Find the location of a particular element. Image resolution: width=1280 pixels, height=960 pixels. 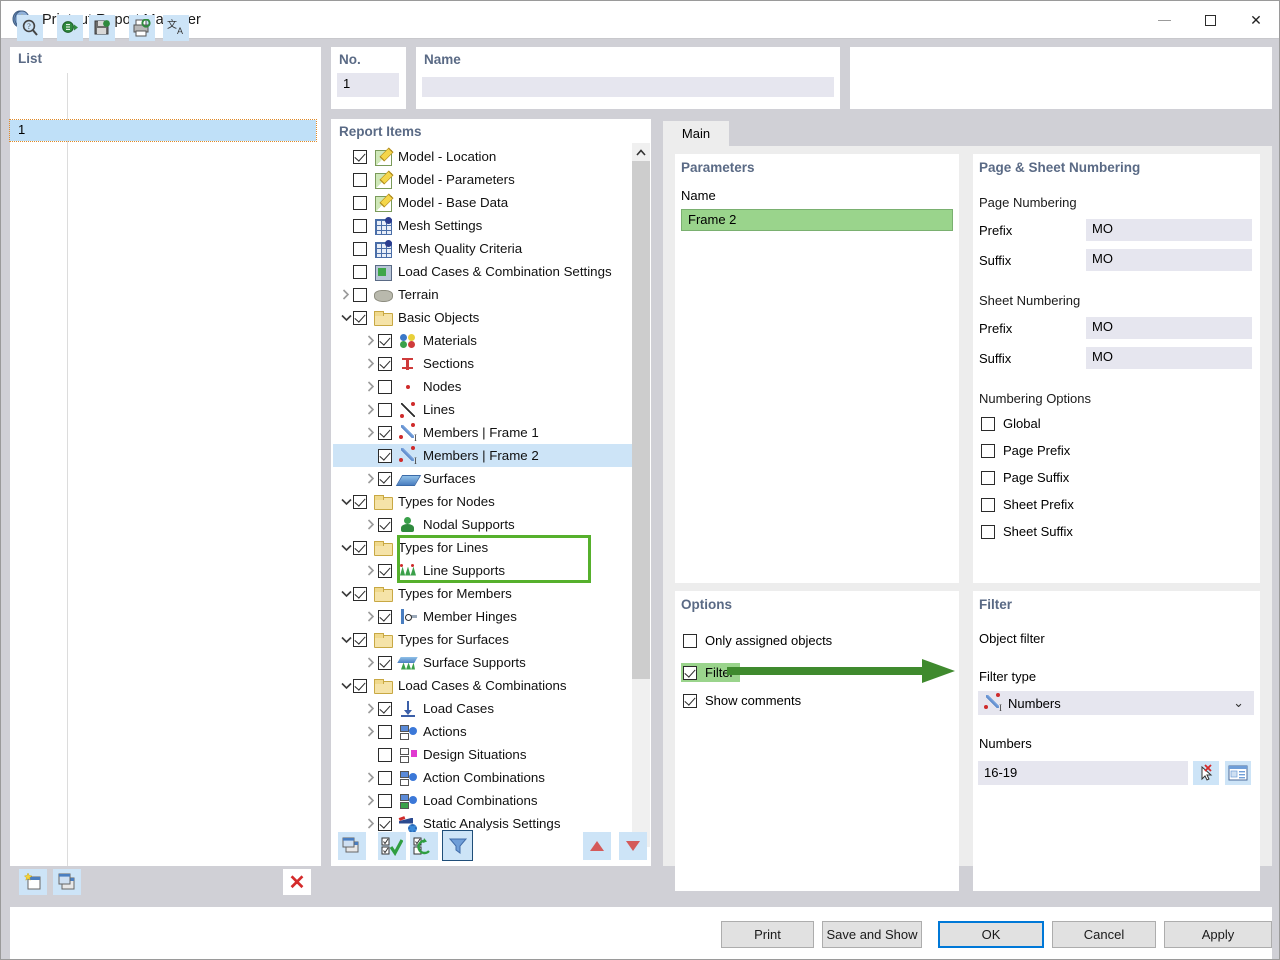

option-checkbox is located at coordinates (690, 700).